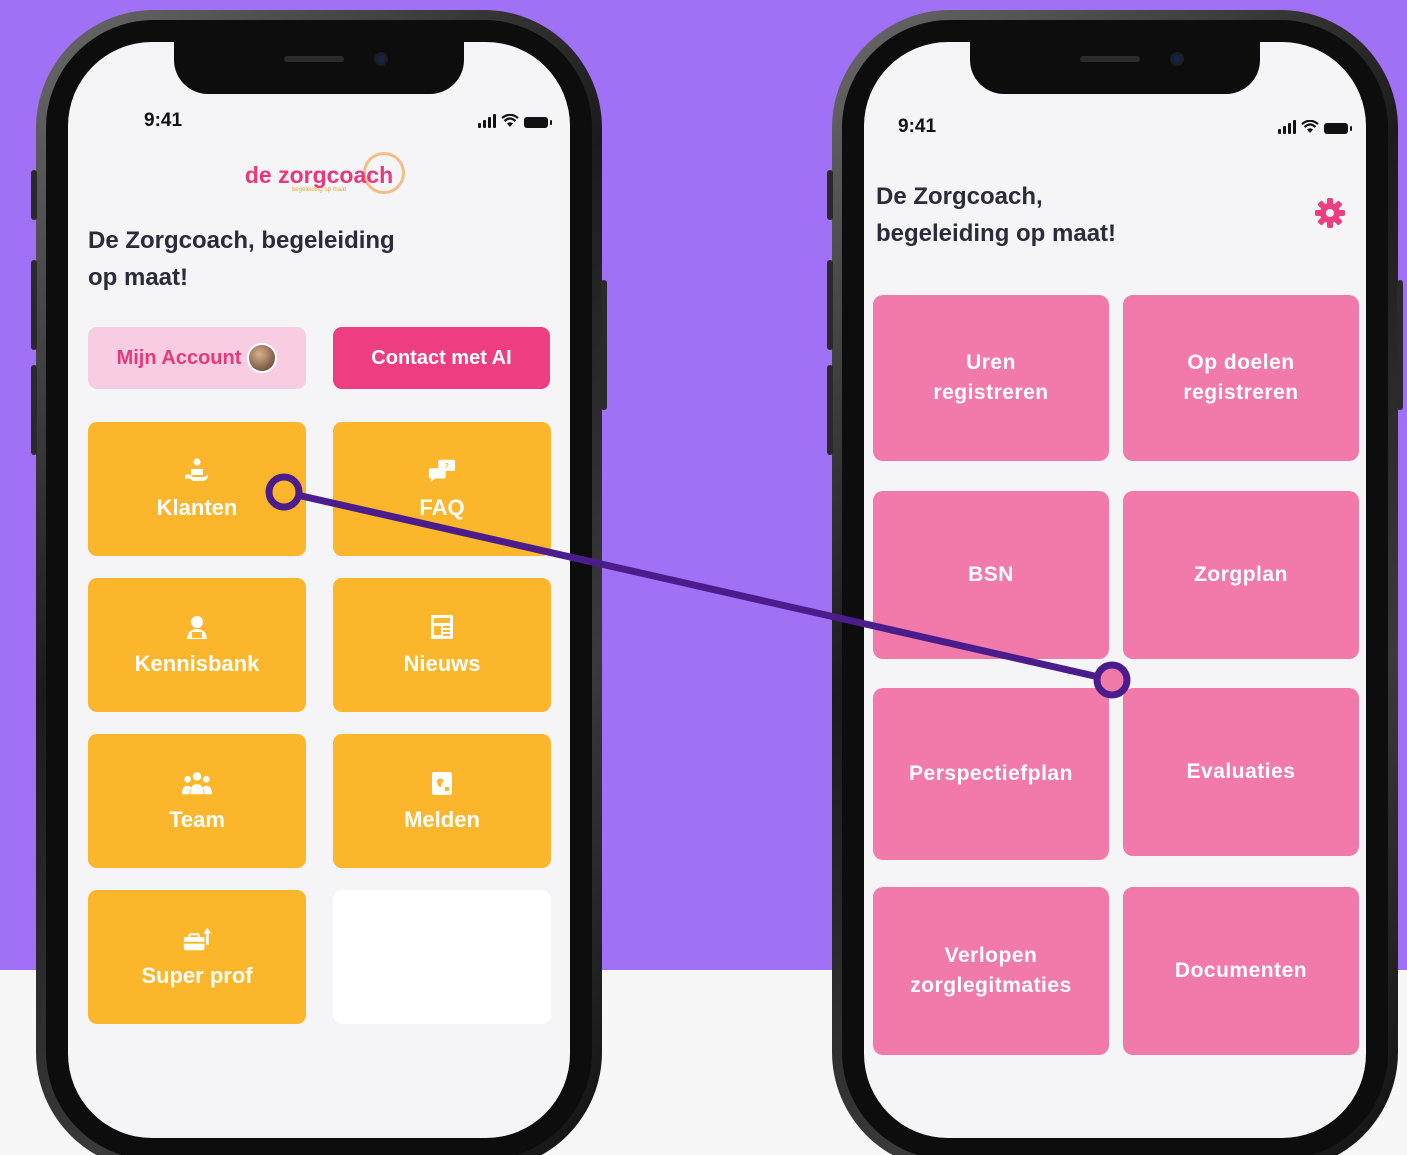 This screenshot has height=1155, width=1407. What do you see at coordinates (991, 955) in the screenshot?
I see `tile-label-line1: Verlopen` at bounding box center [991, 955].